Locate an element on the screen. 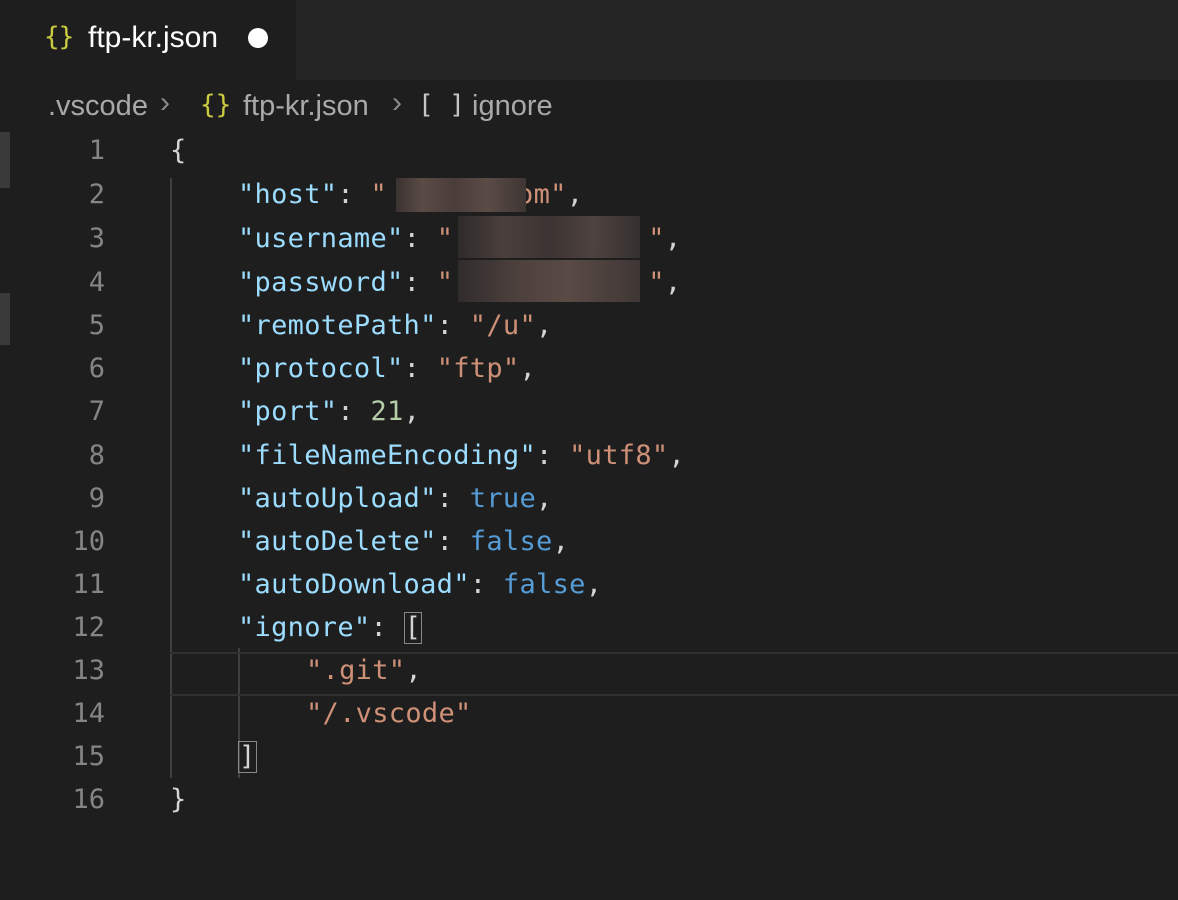 Image resolution: width=1178 pixels, height=900 pixels. code-line: 4 "password": " ", is located at coordinates (589, 282).